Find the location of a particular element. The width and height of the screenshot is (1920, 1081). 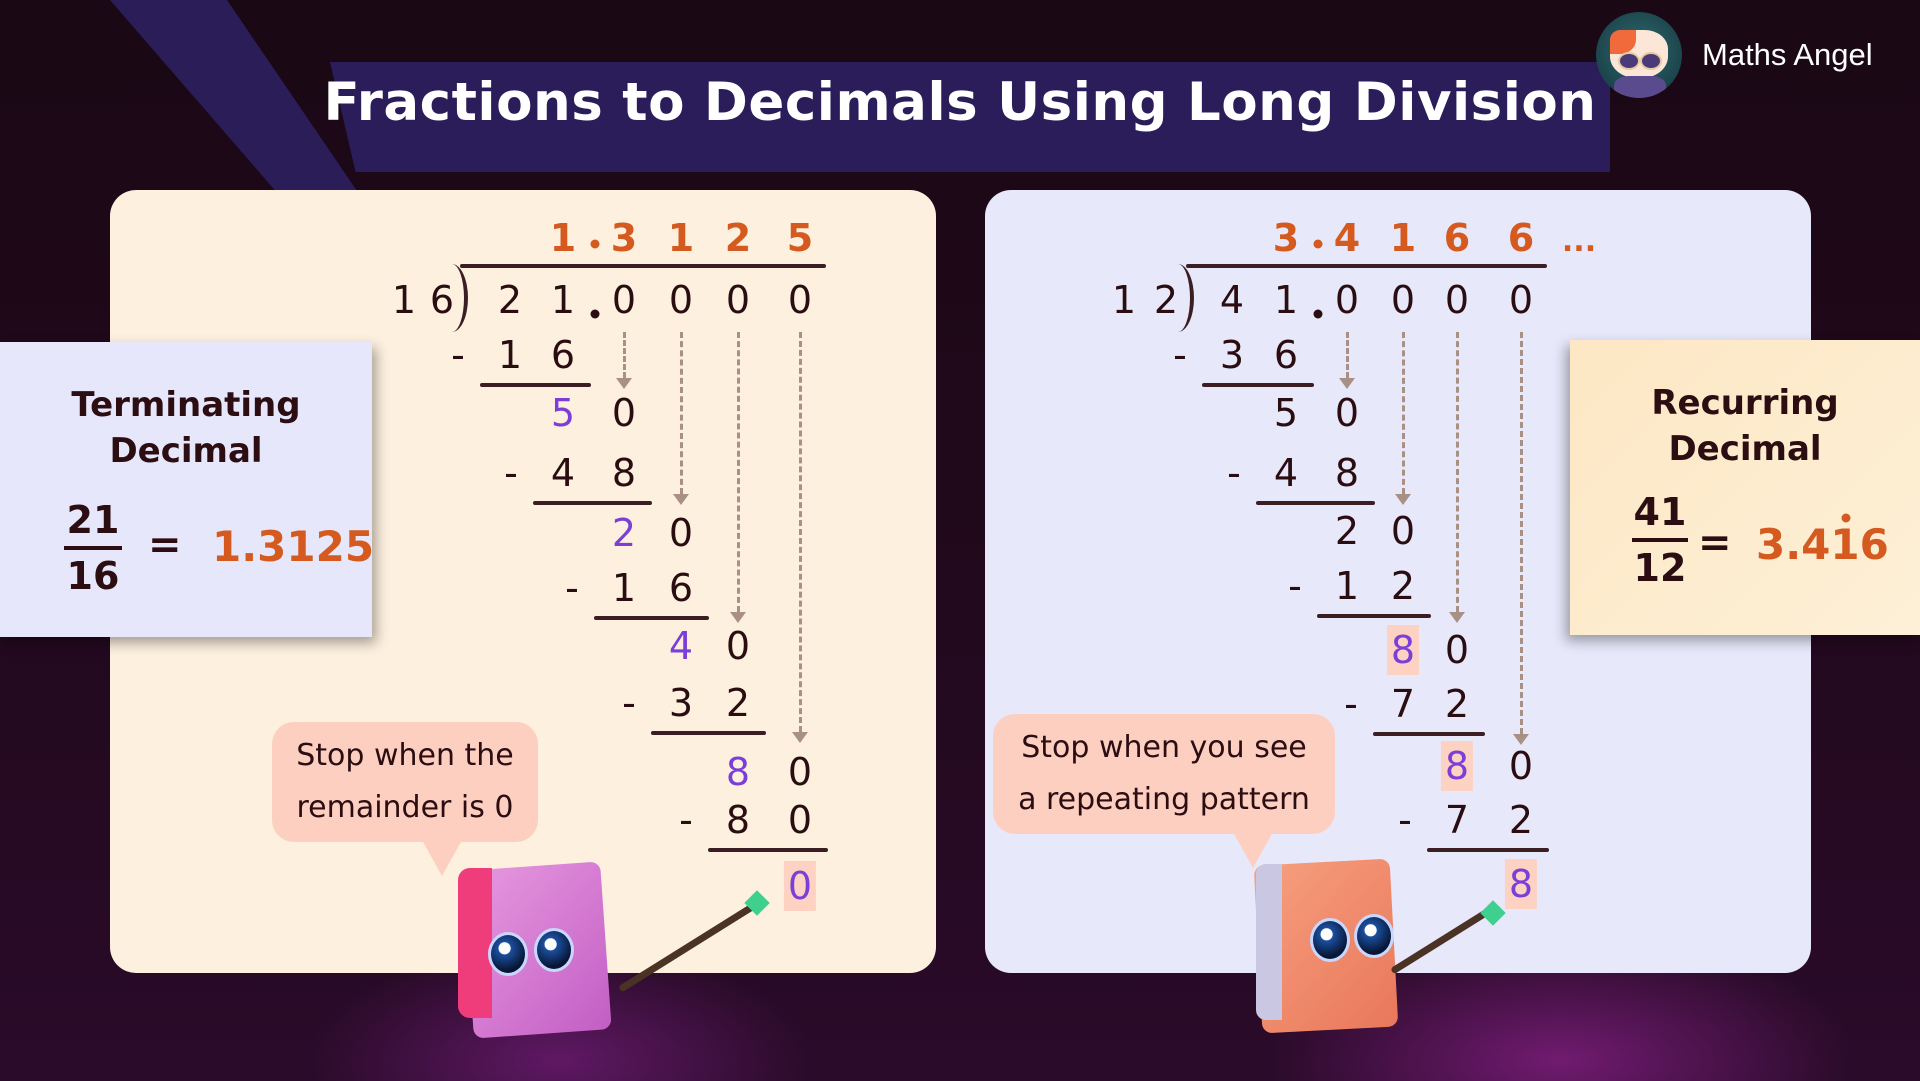

divisor-digit: 6 is located at coordinates (442, 300).